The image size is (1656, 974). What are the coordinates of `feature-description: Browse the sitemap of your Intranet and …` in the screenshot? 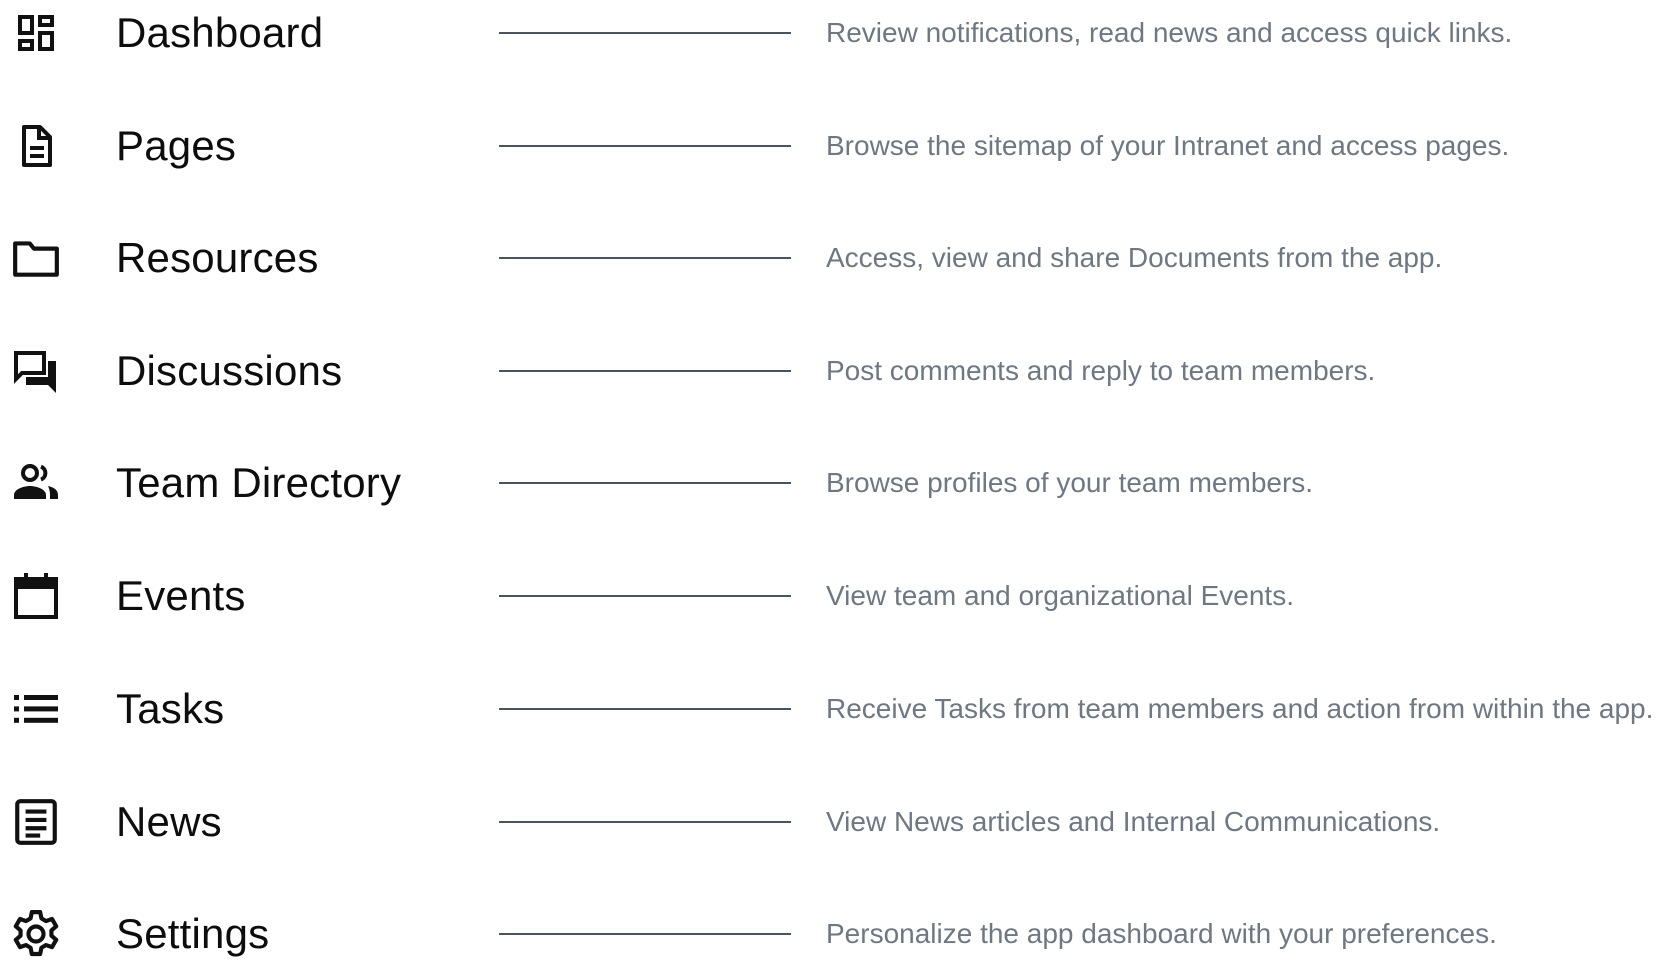 It's located at (1168, 145).